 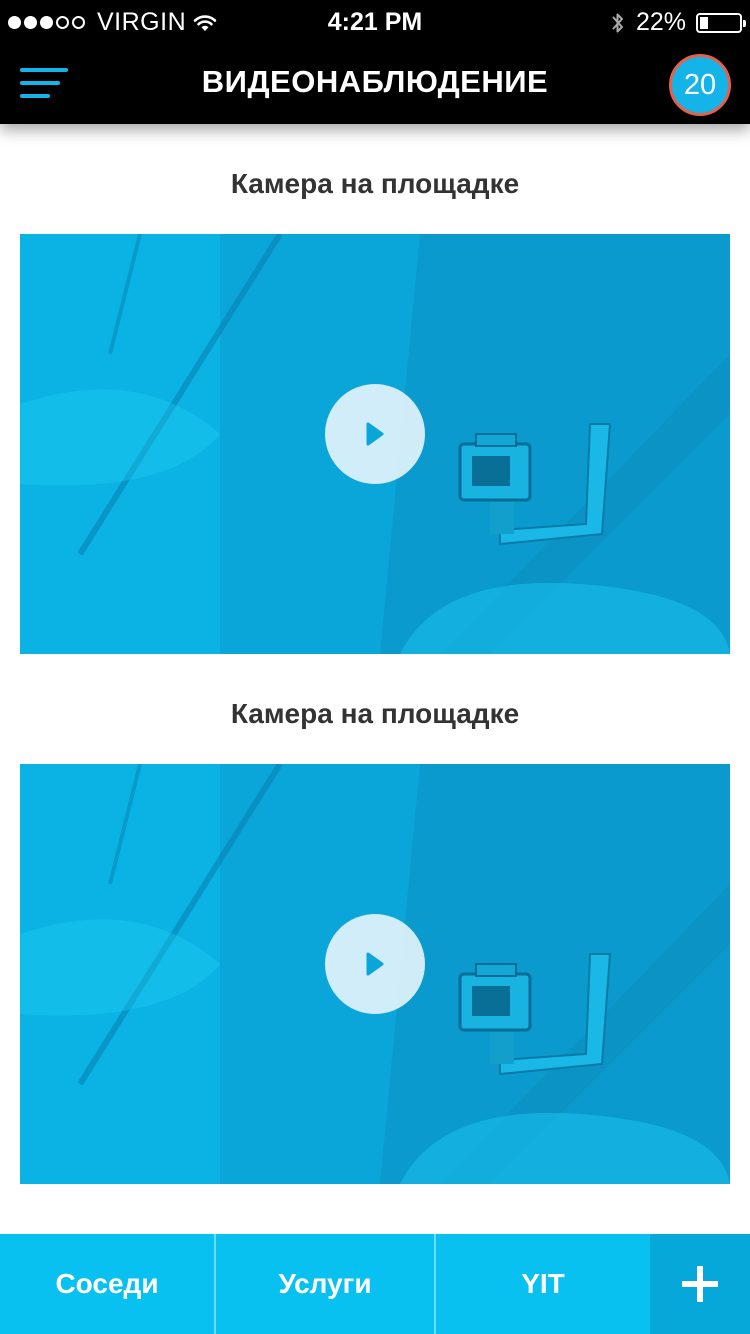 I want to click on bluetooth-icon, so click(x=617, y=22).